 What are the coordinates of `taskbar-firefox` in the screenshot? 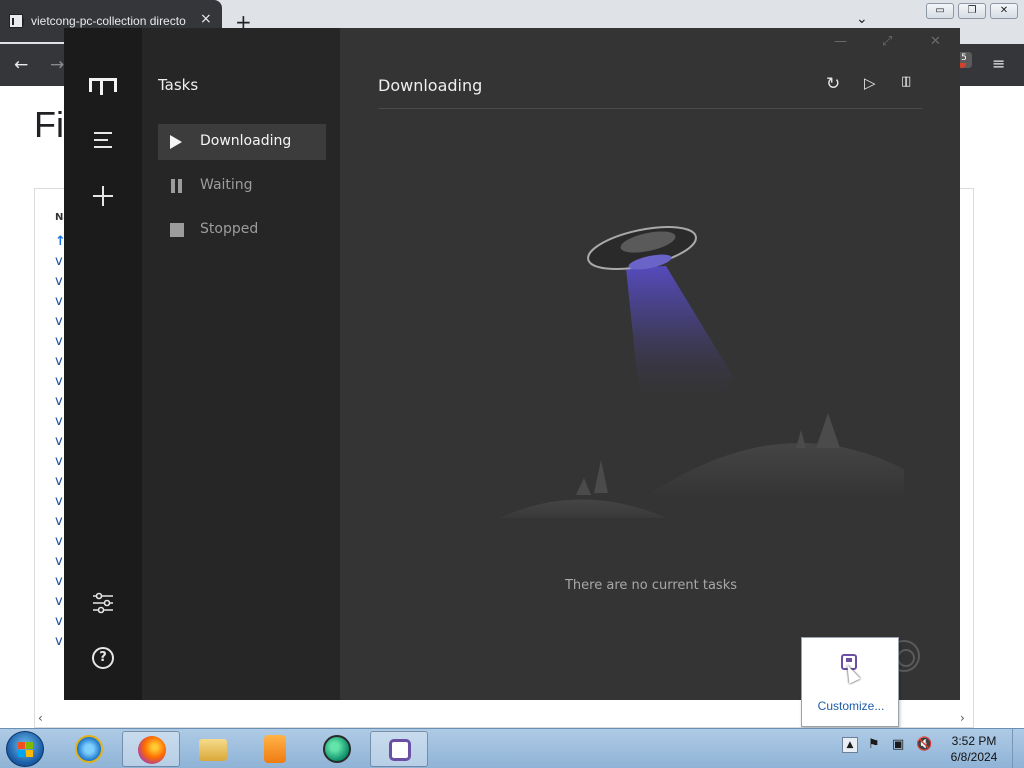 It's located at (151, 749).